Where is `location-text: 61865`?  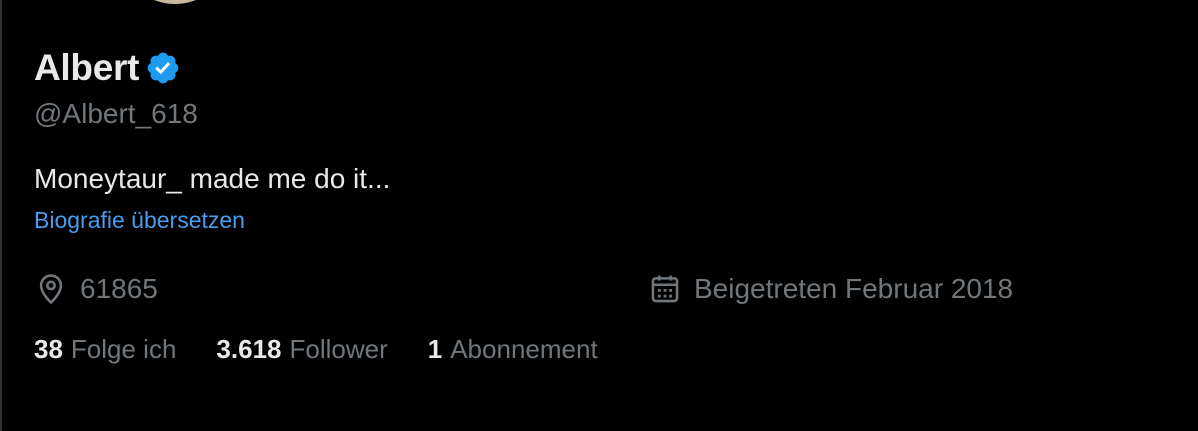
location-text: 61865 is located at coordinates (119, 288).